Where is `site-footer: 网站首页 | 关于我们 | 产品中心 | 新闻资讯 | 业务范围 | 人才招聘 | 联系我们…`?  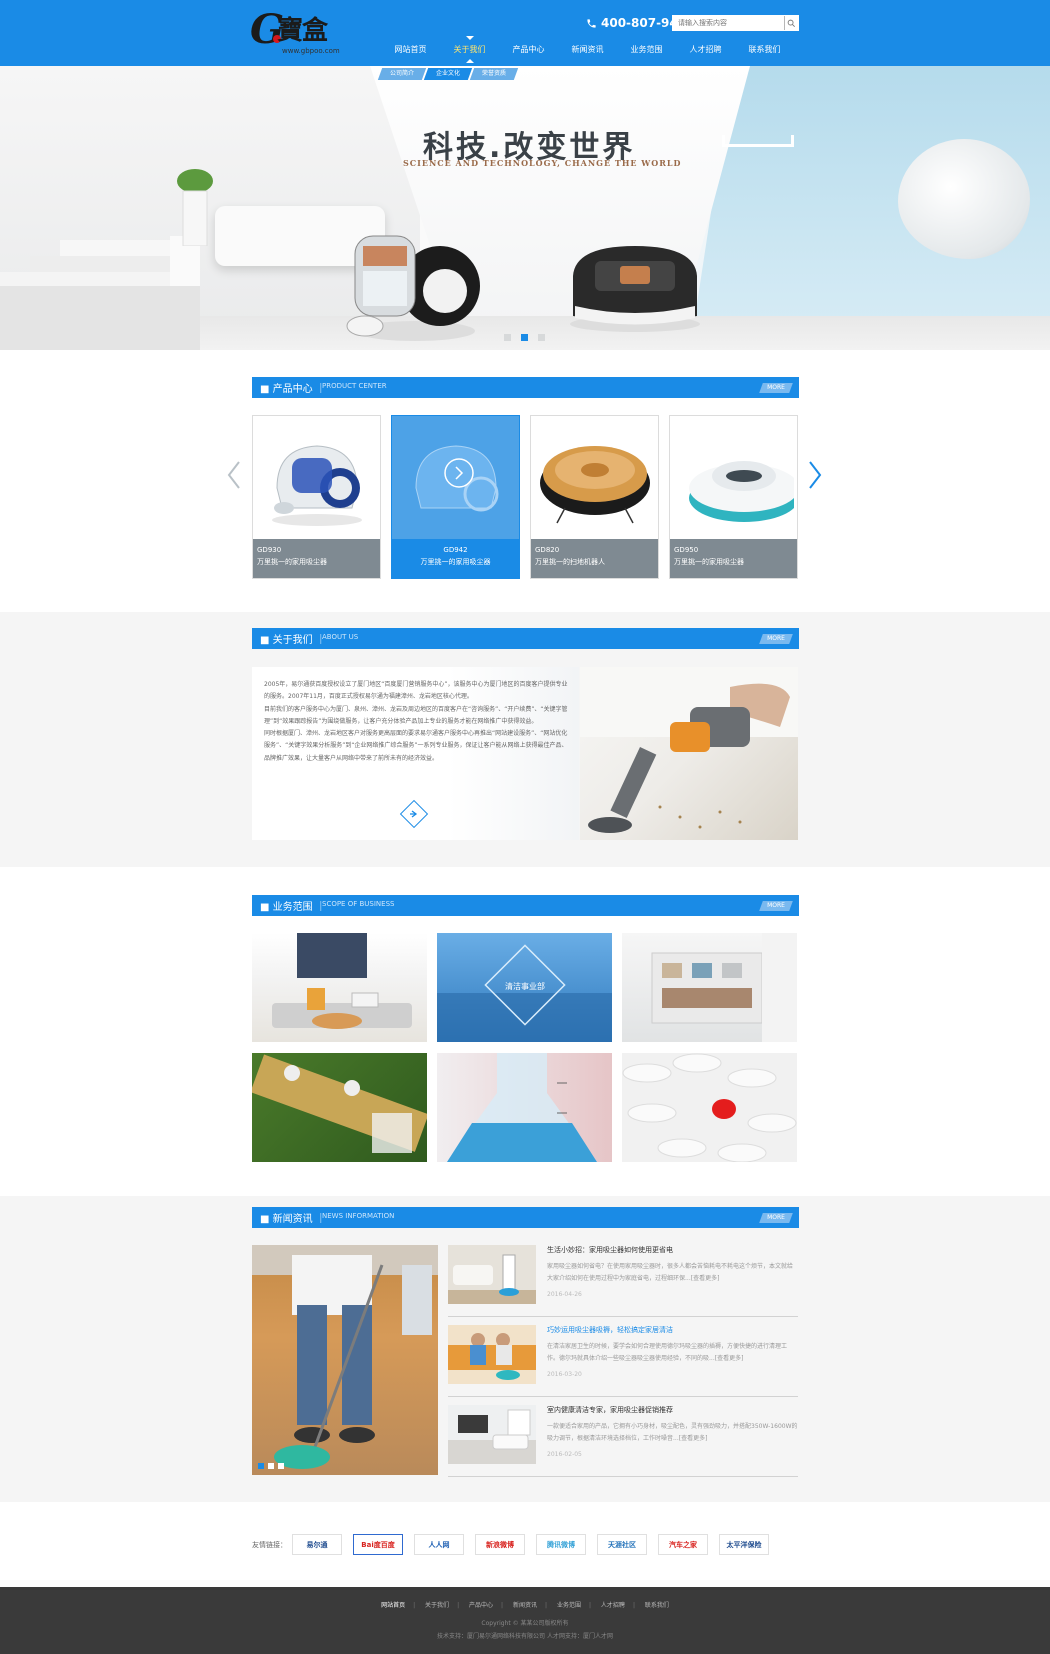 site-footer: 网站首页 | 关于我们 | 产品中心 | 新闻资讯 | 业务范围 | 人才招聘 | 联系我们… is located at coordinates (525, 1620).